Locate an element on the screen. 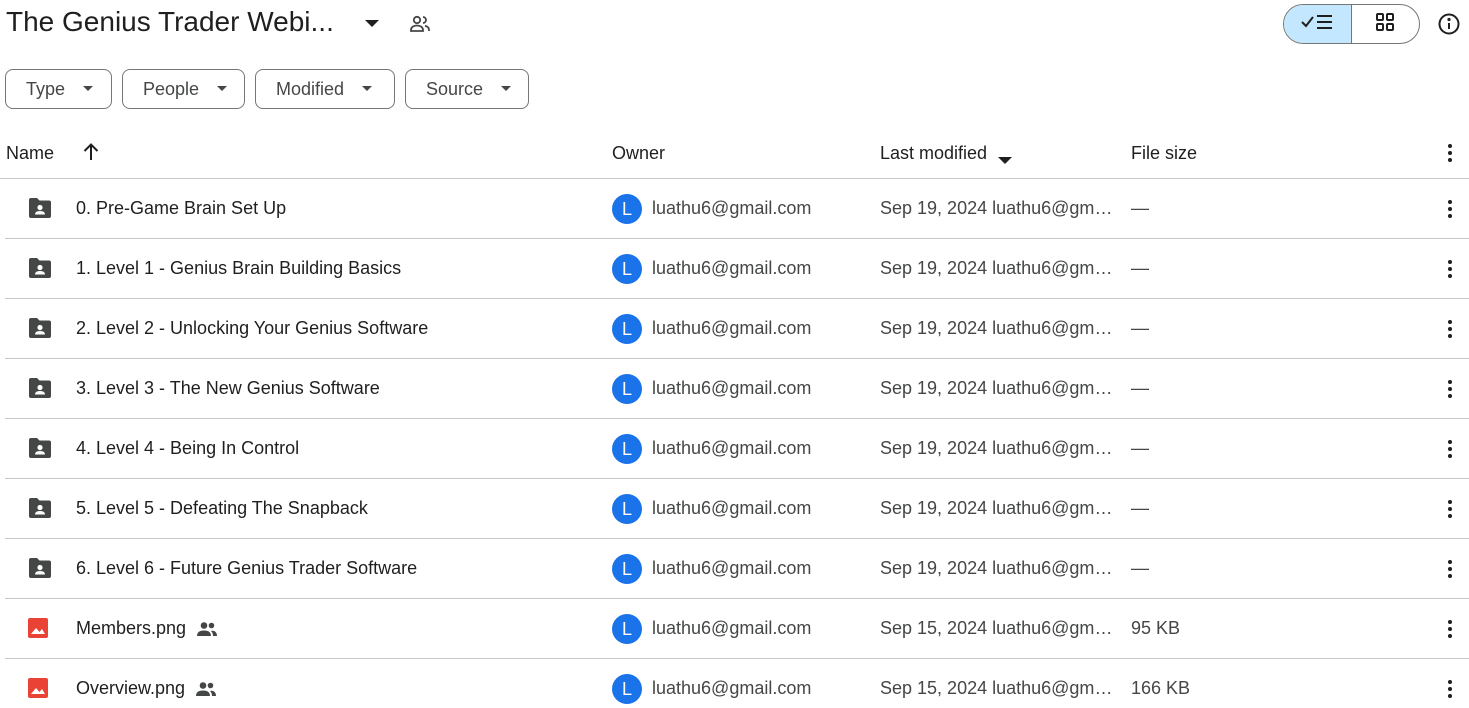 The width and height of the screenshot is (1469, 708). file-name: Members.png is located at coordinates (131, 628).